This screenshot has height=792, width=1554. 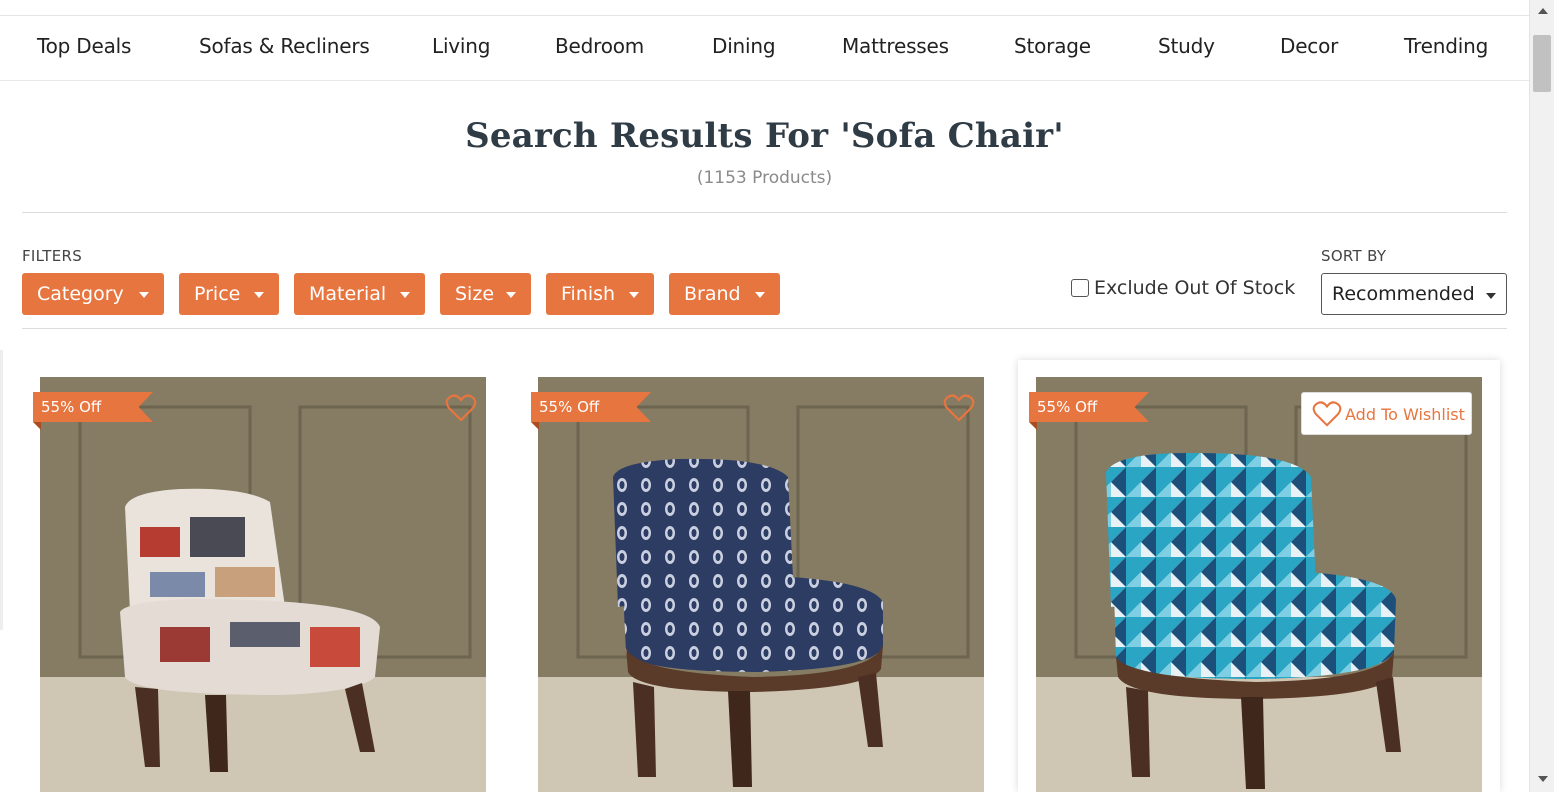 I want to click on add-to-wishlist-button: Add To Wishlist, so click(x=1386, y=413).